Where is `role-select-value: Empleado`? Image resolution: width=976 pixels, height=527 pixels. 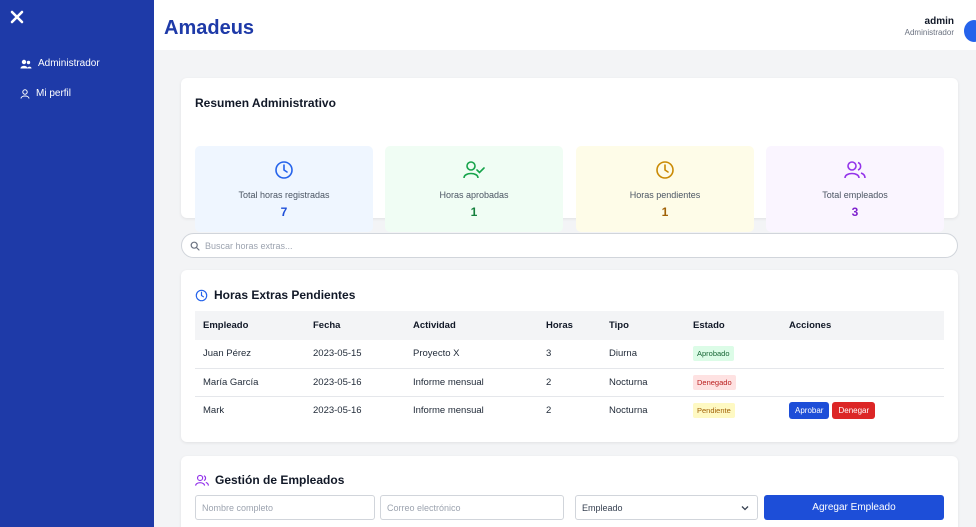
role-select-value: Empleado is located at coordinates (602, 507).